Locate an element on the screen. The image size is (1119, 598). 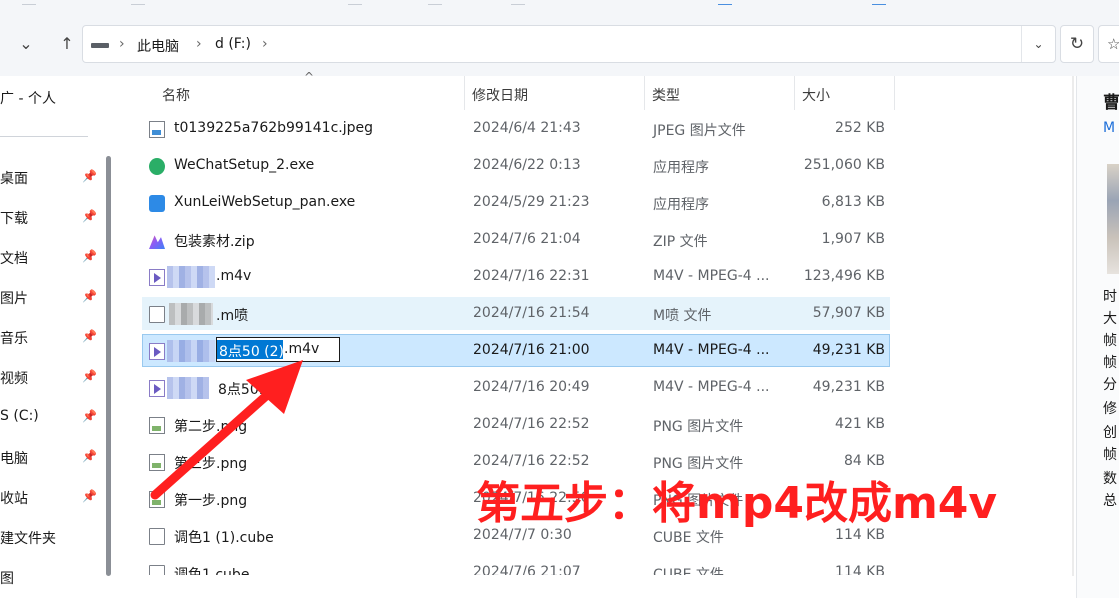
file-date: 2024/7/16 21:00 is located at coordinates (531, 350).